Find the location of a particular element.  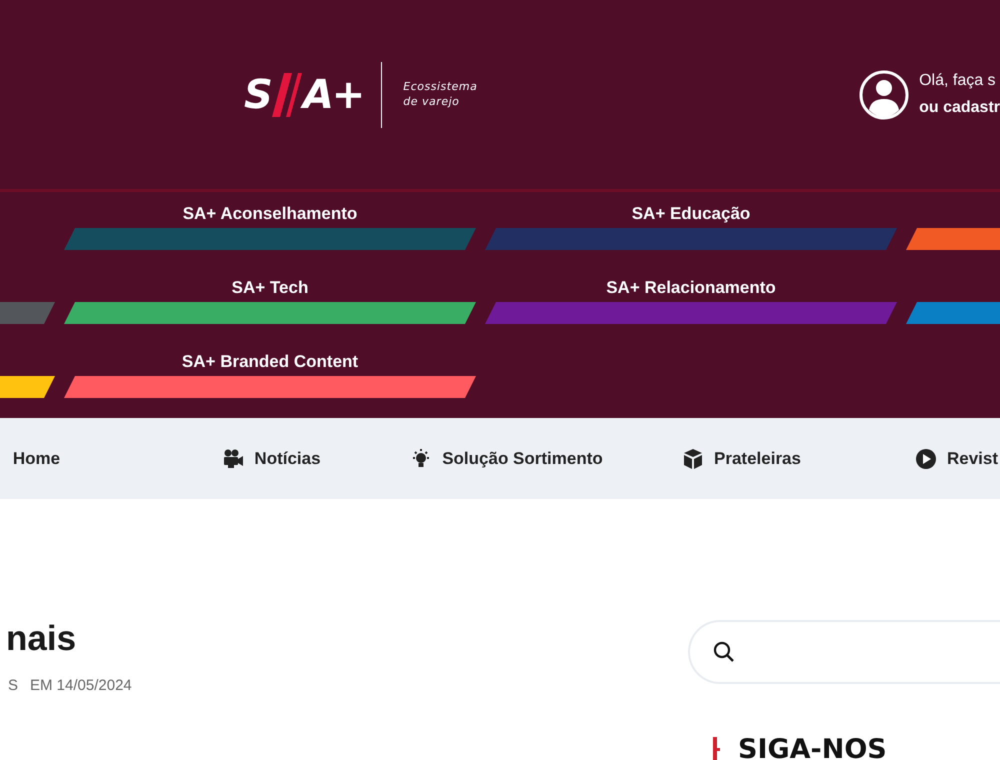

section-heading: SIGA-NOS is located at coordinates (812, 747).